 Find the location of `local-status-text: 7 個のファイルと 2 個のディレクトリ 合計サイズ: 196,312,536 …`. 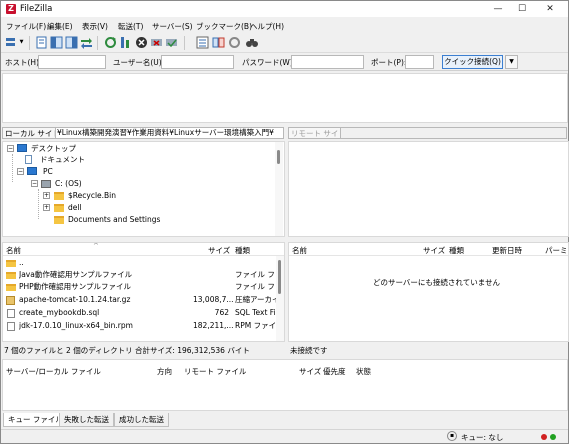

local-status-text: 7 個のファイルと 2 個のディレクトリ 合計サイズ: 196,312,536 … is located at coordinates (127, 350).